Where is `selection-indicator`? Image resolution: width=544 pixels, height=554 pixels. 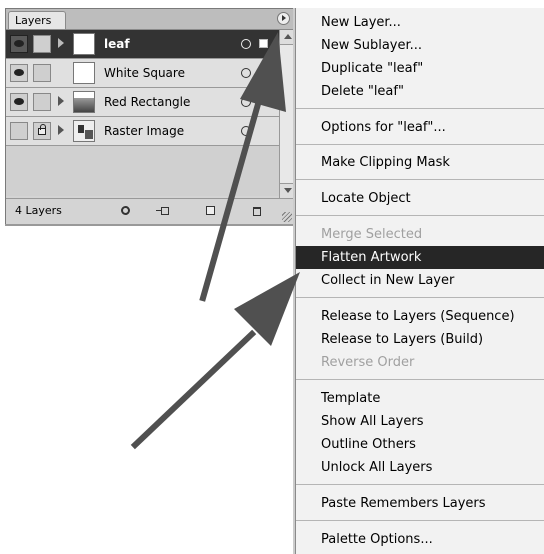 selection-indicator is located at coordinates (263, 43).